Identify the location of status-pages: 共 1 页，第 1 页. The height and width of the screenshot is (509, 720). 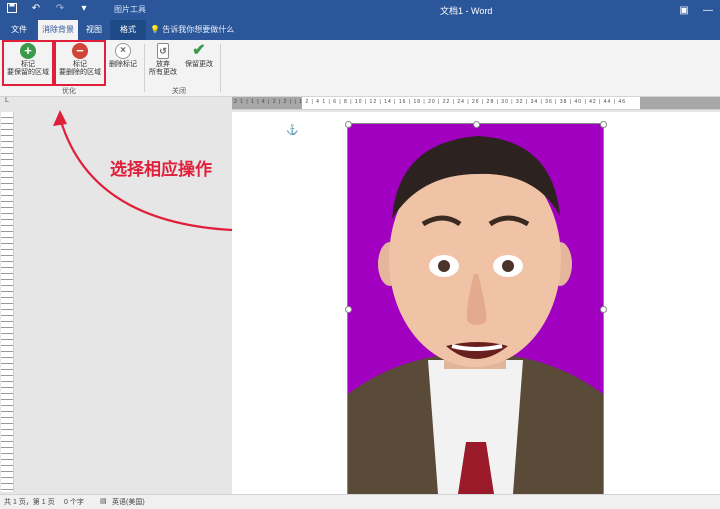
(29, 502).